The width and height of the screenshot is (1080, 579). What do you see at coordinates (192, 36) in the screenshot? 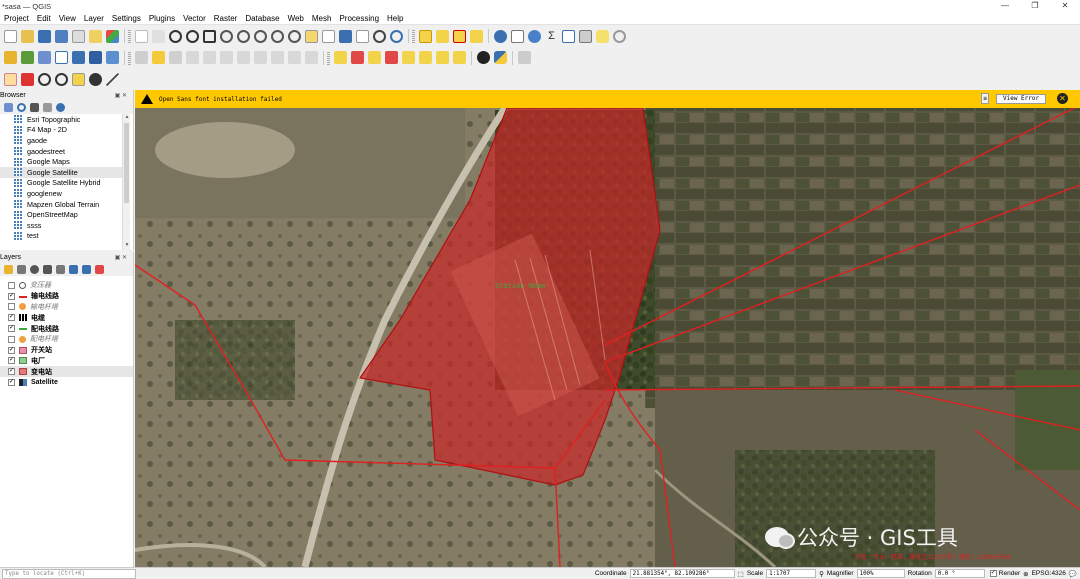
I see `zoom-out-icon` at bounding box center [192, 36].